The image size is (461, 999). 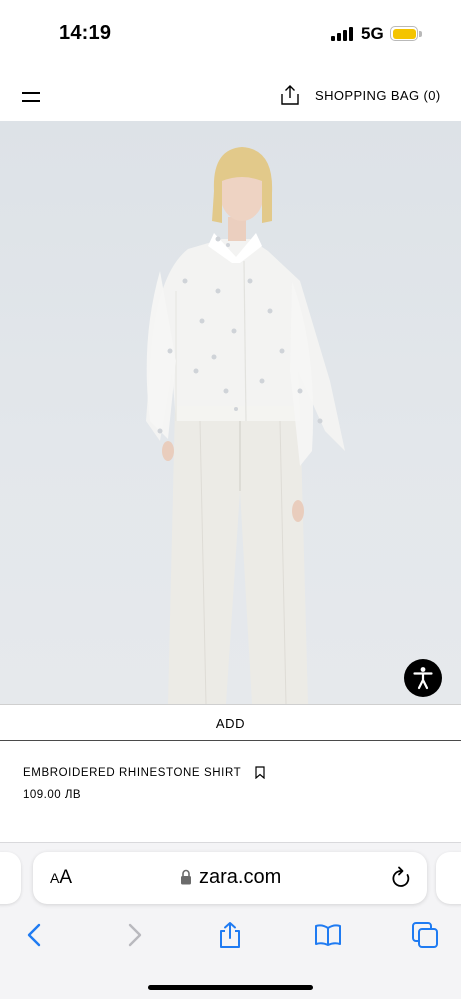 I want to click on tabs-icon, so click(x=425, y=935).